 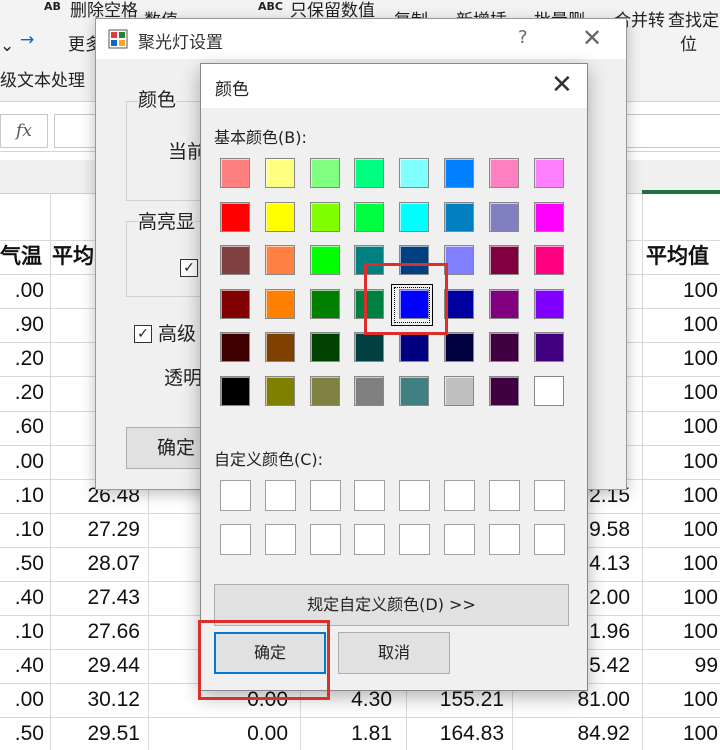 What do you see at coordinates (189, 268) in the screenshot?
I see `highlight-checkbox: ✓` at bounding box center [189, 268].